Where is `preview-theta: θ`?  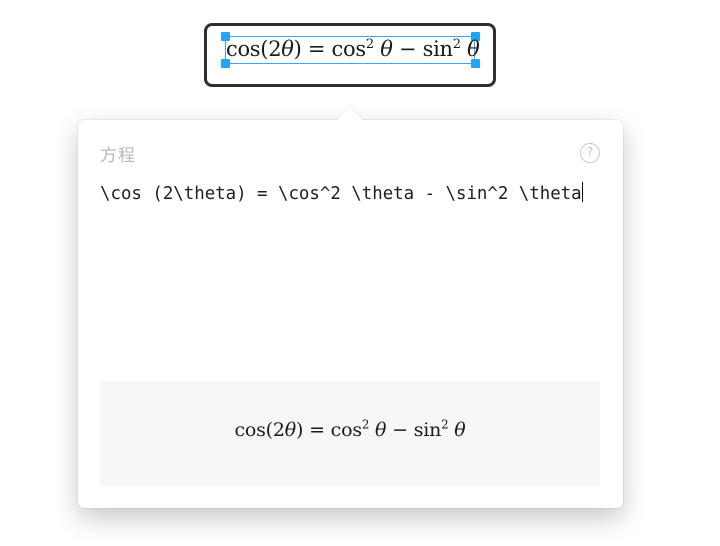
preview-theta: θ is located at coordinates (290, 430).